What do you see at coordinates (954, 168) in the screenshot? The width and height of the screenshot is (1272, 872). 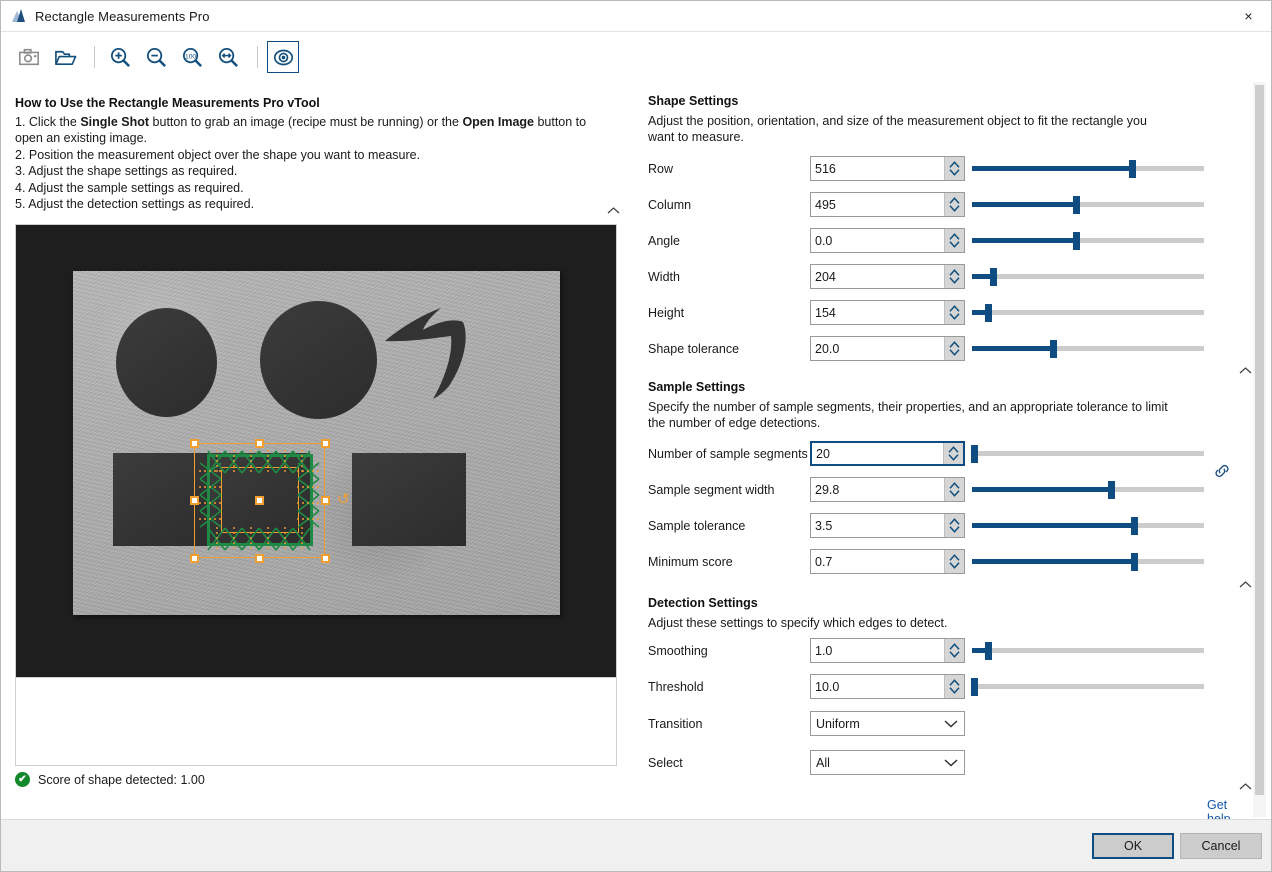 I see `row-spinner` at bounding box center [954, 168].